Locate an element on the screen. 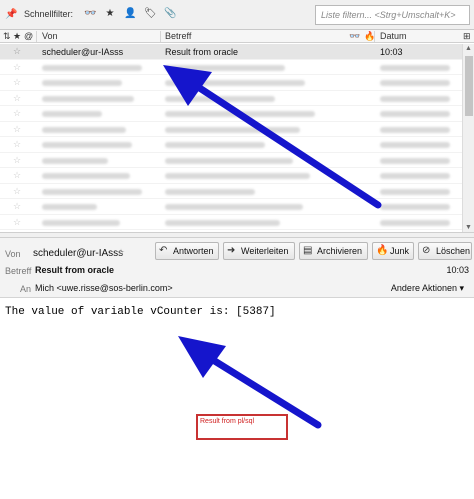 The width and height of the screenshot is (474, 499). read-column-icon: 👓 is located at coordinates (354, 36).